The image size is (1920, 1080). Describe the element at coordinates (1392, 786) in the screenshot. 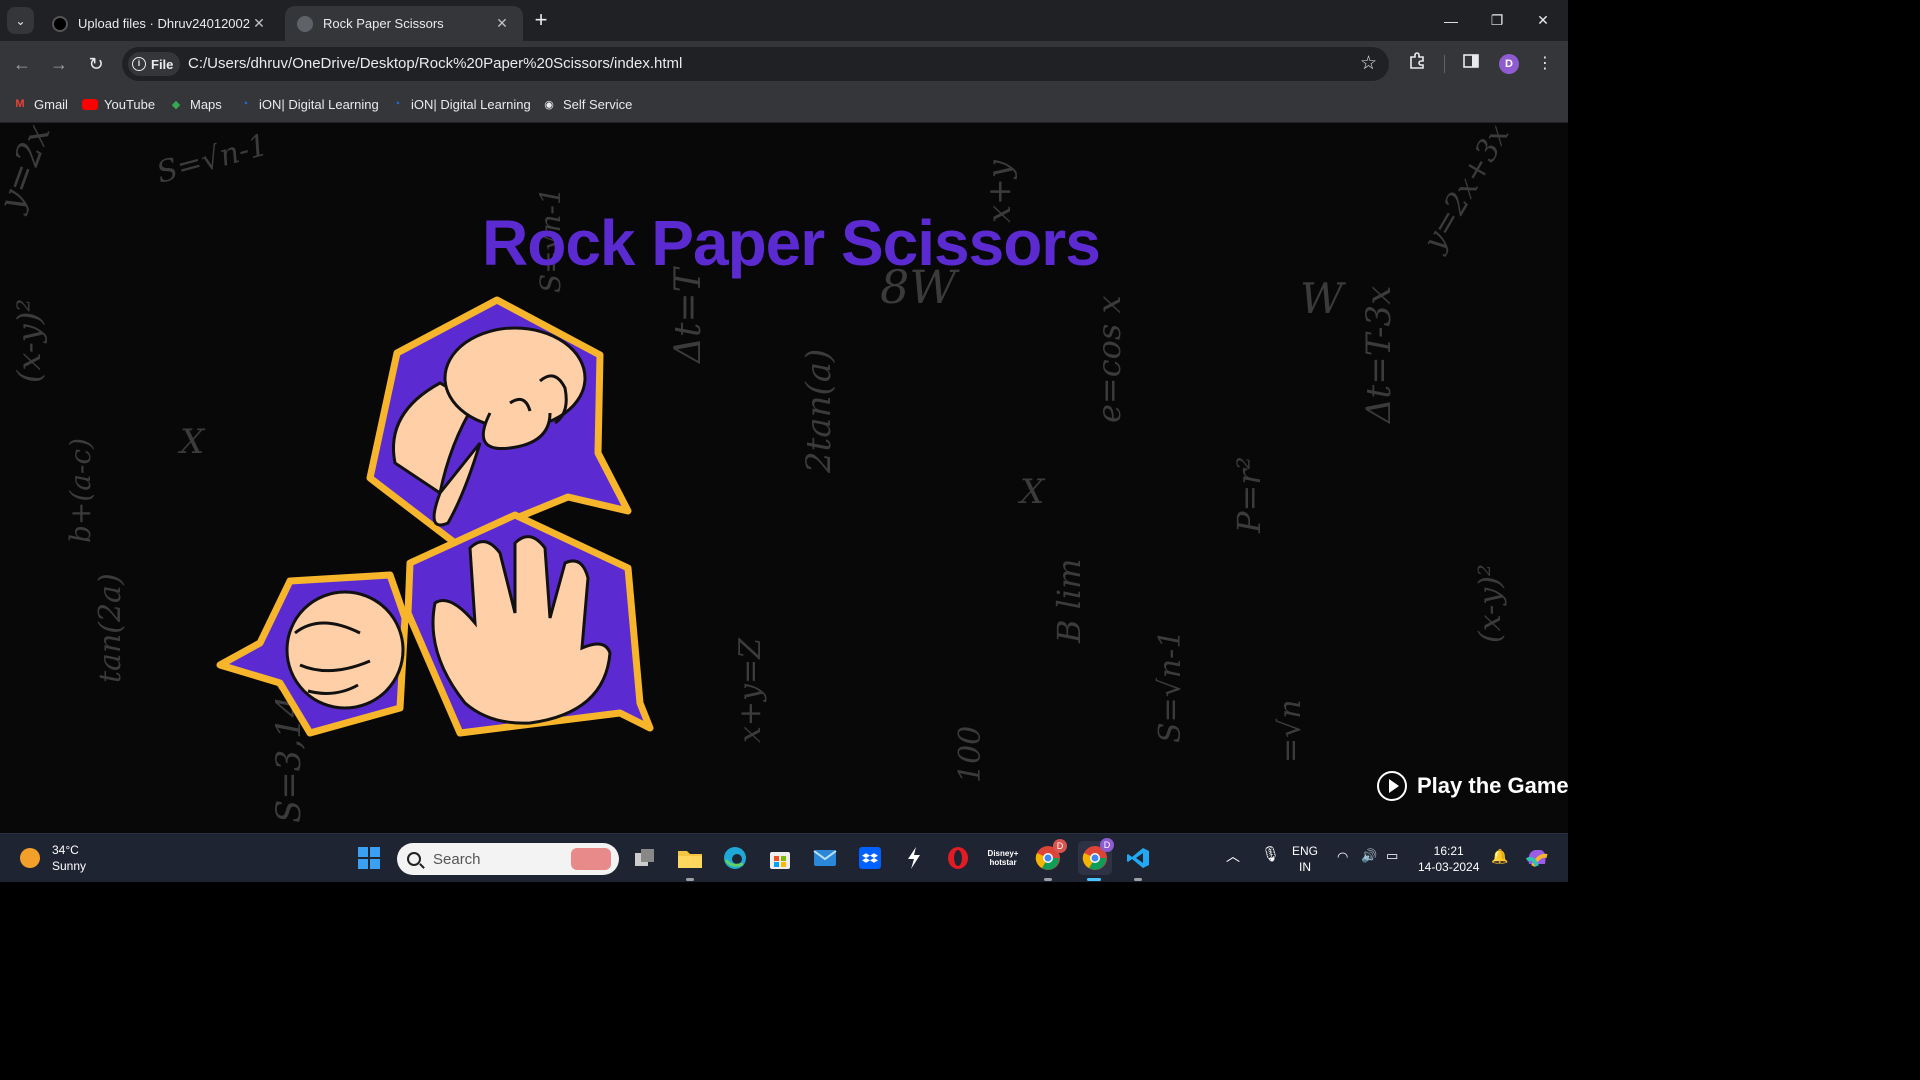

I see `play-icon` at that location.